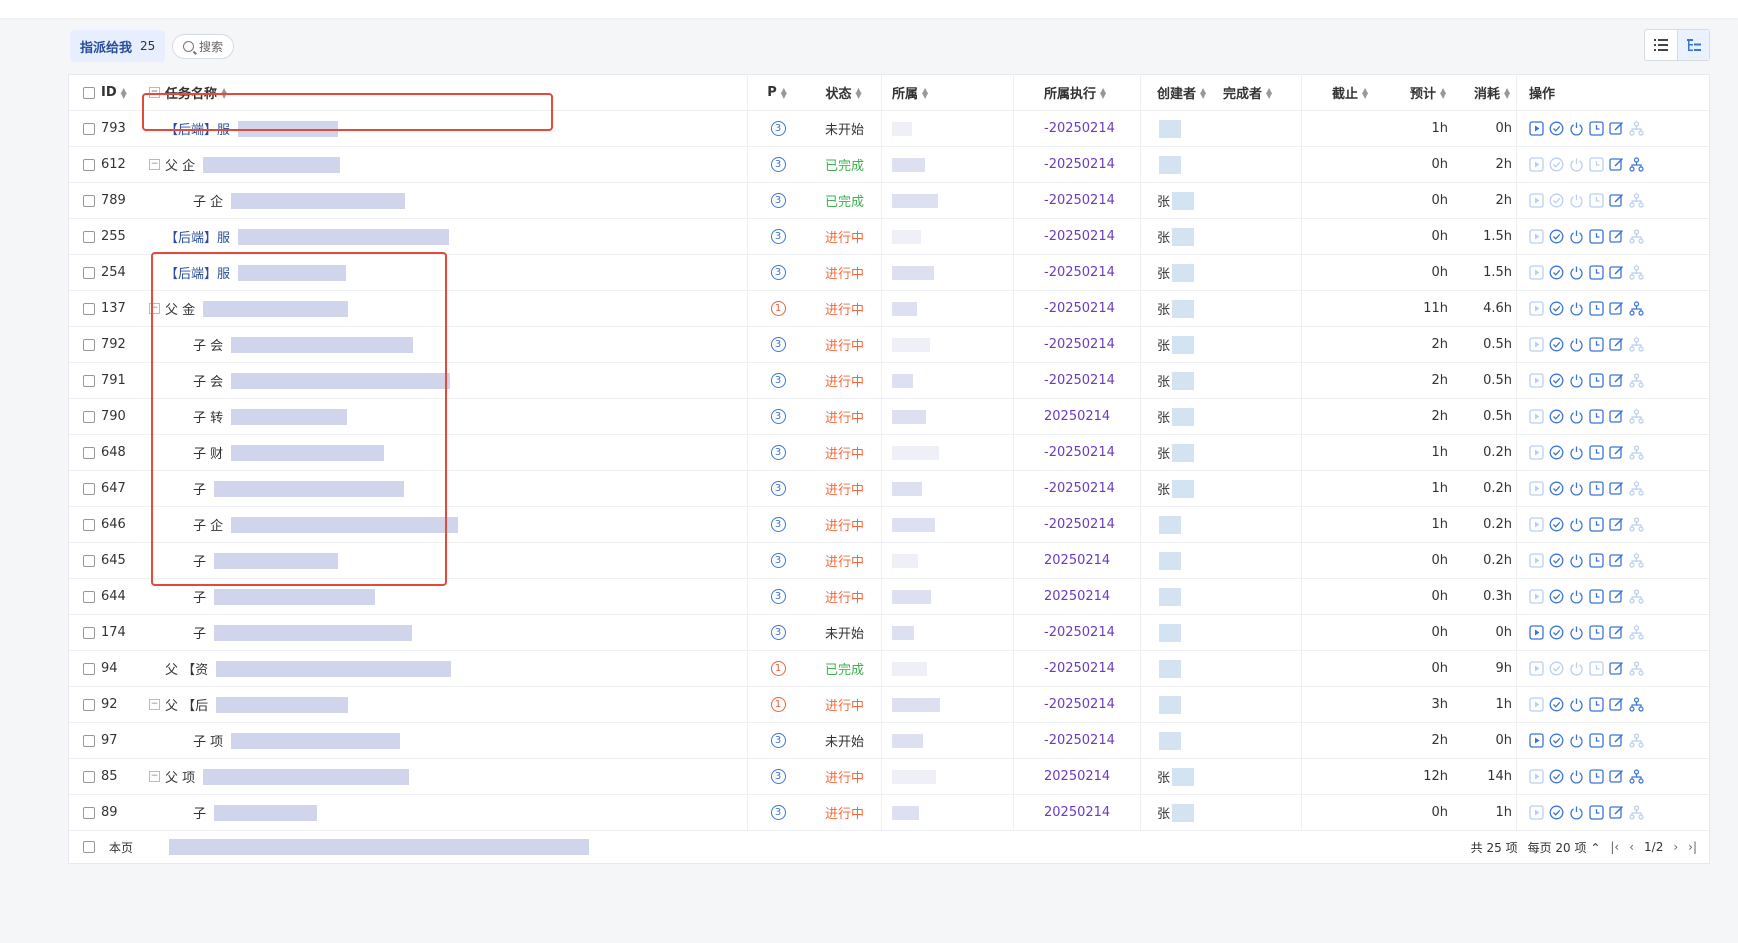 Image resolution: width=1738 pixels, height=943 pixels. What do you see at coordinates (180, 776) in the screenshot?
I see `task-name: 父 项` at bounding box center [180, 776].